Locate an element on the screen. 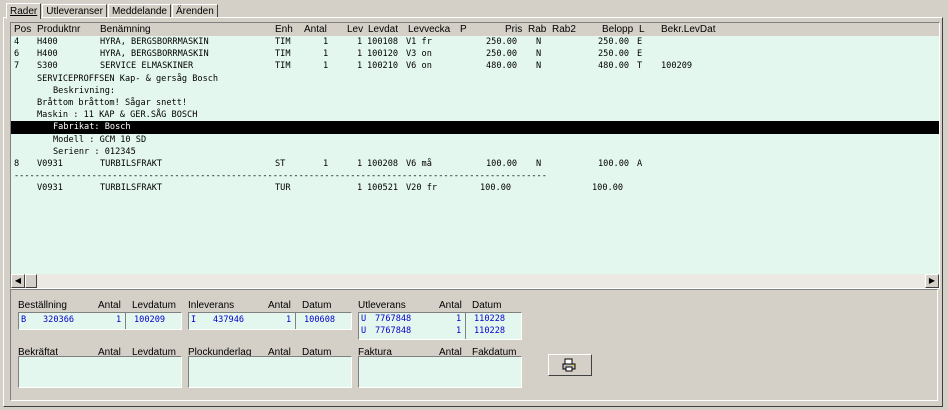  utleverans-datum: 110228 is located at coordinates (490, 319).